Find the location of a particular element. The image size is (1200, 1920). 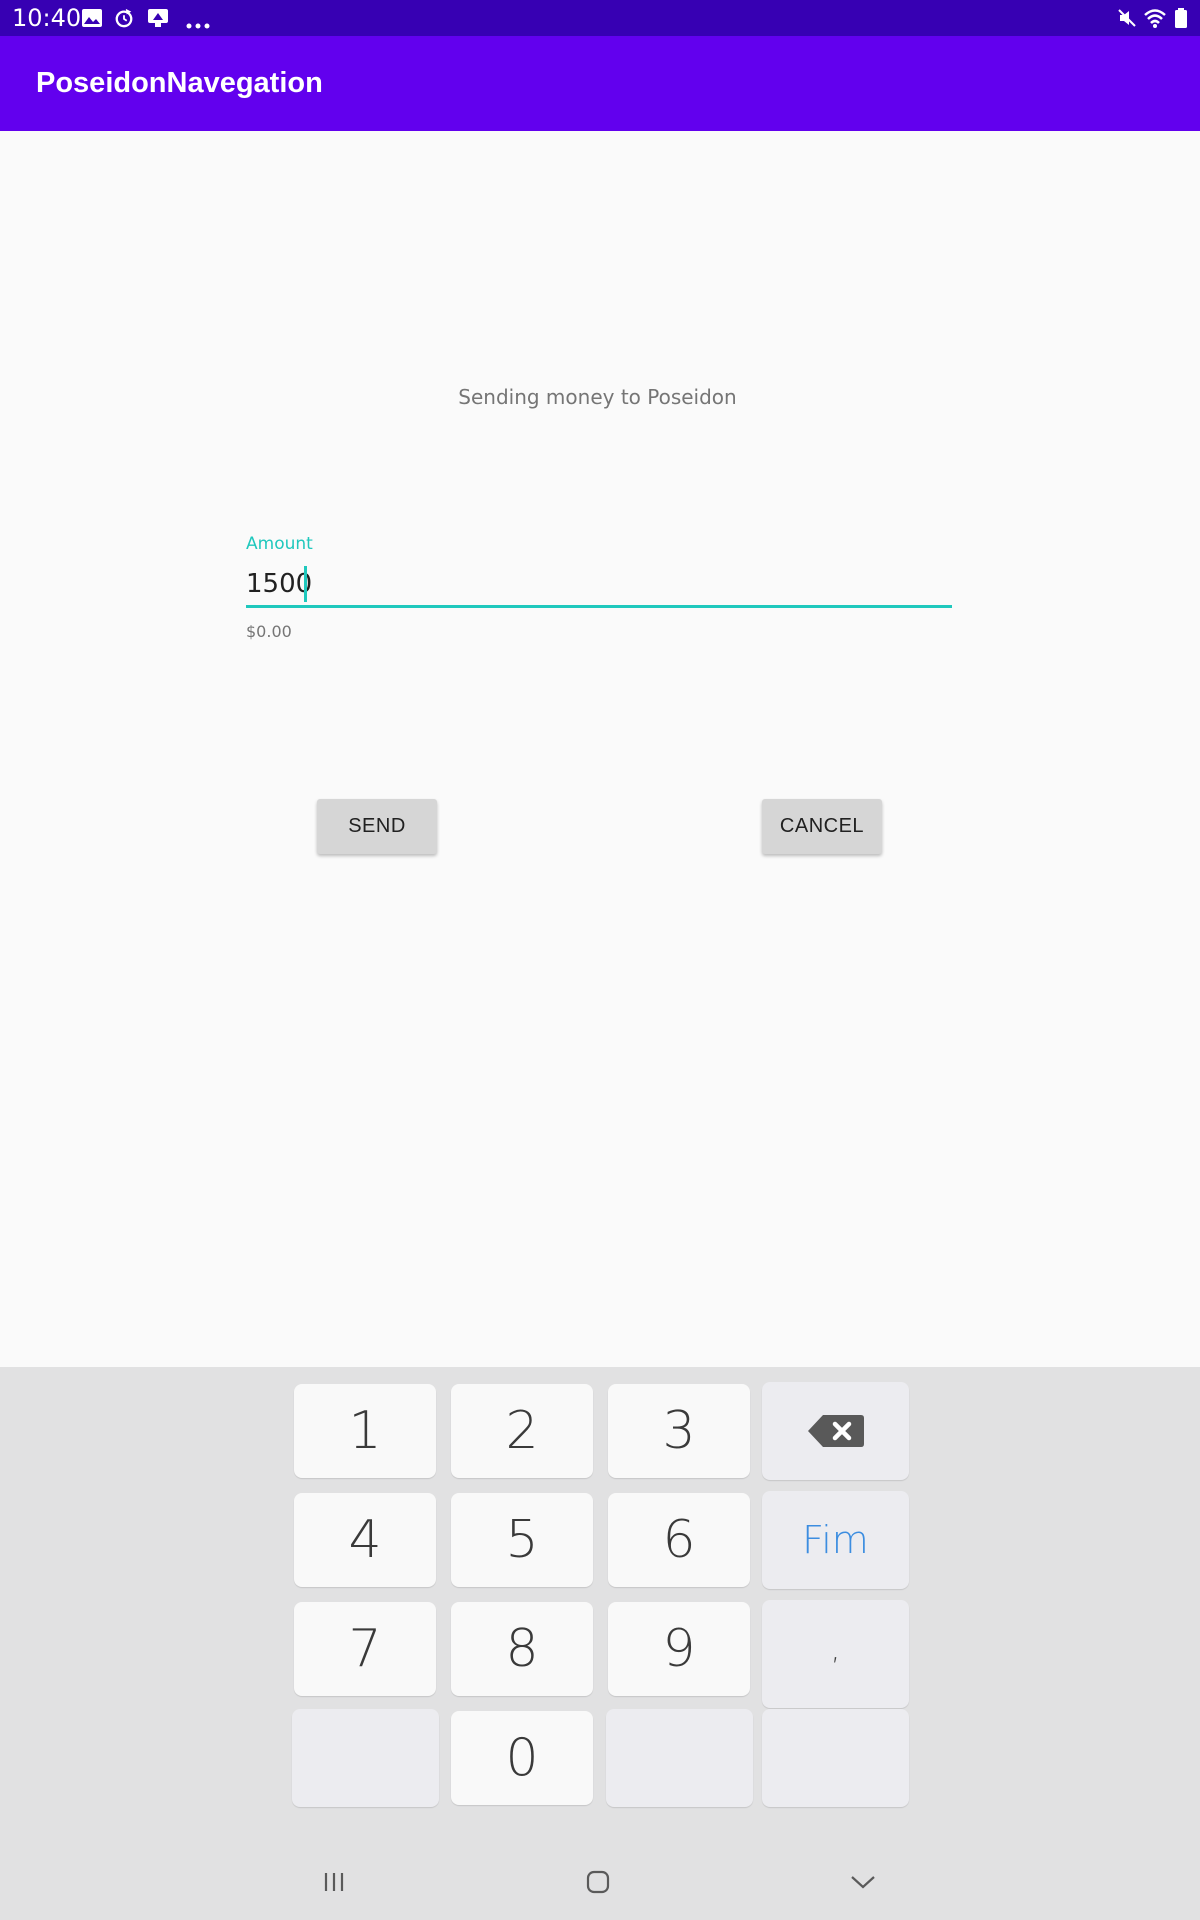

backspace-key is located at coordinates (835, 1431).